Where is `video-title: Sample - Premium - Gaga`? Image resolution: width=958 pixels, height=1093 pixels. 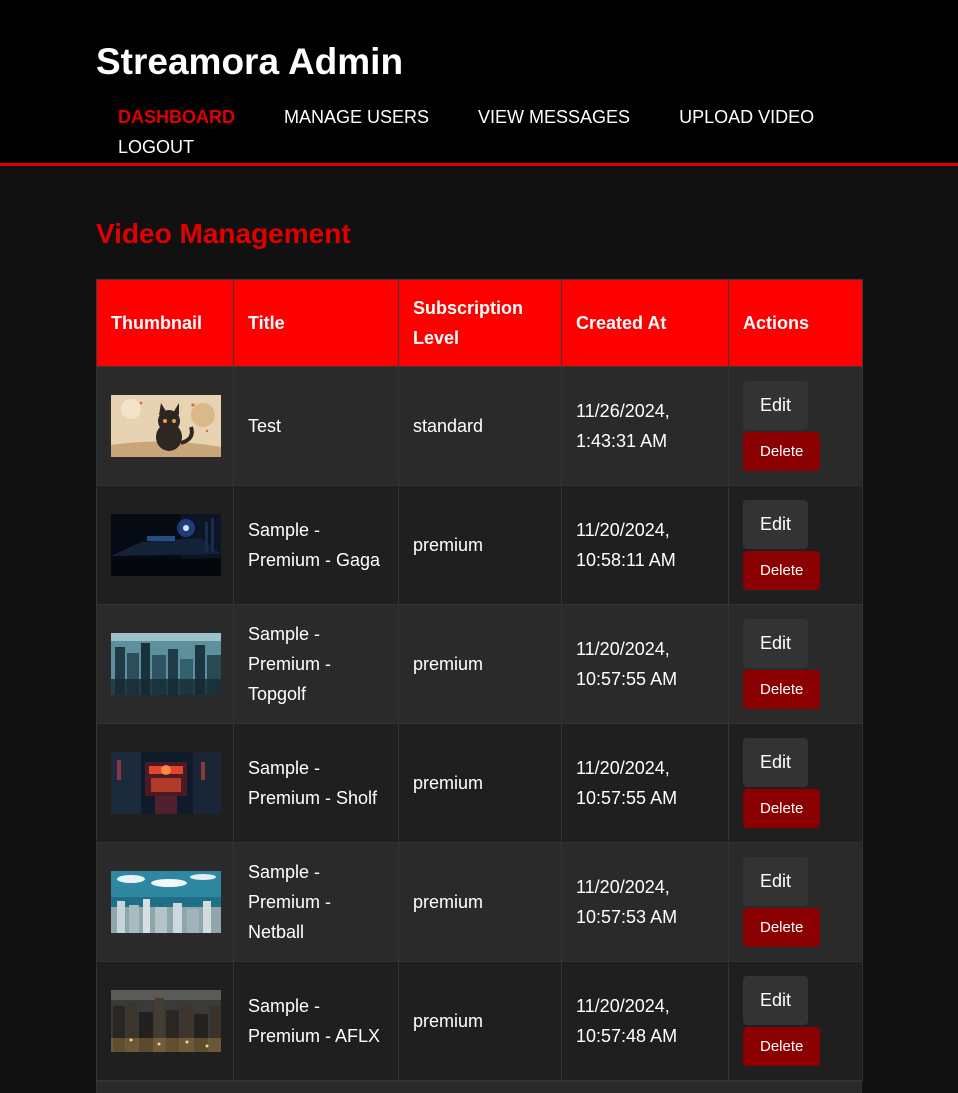
video-title: Sample - Premium - Gaga is located at coordinates (316, 545).